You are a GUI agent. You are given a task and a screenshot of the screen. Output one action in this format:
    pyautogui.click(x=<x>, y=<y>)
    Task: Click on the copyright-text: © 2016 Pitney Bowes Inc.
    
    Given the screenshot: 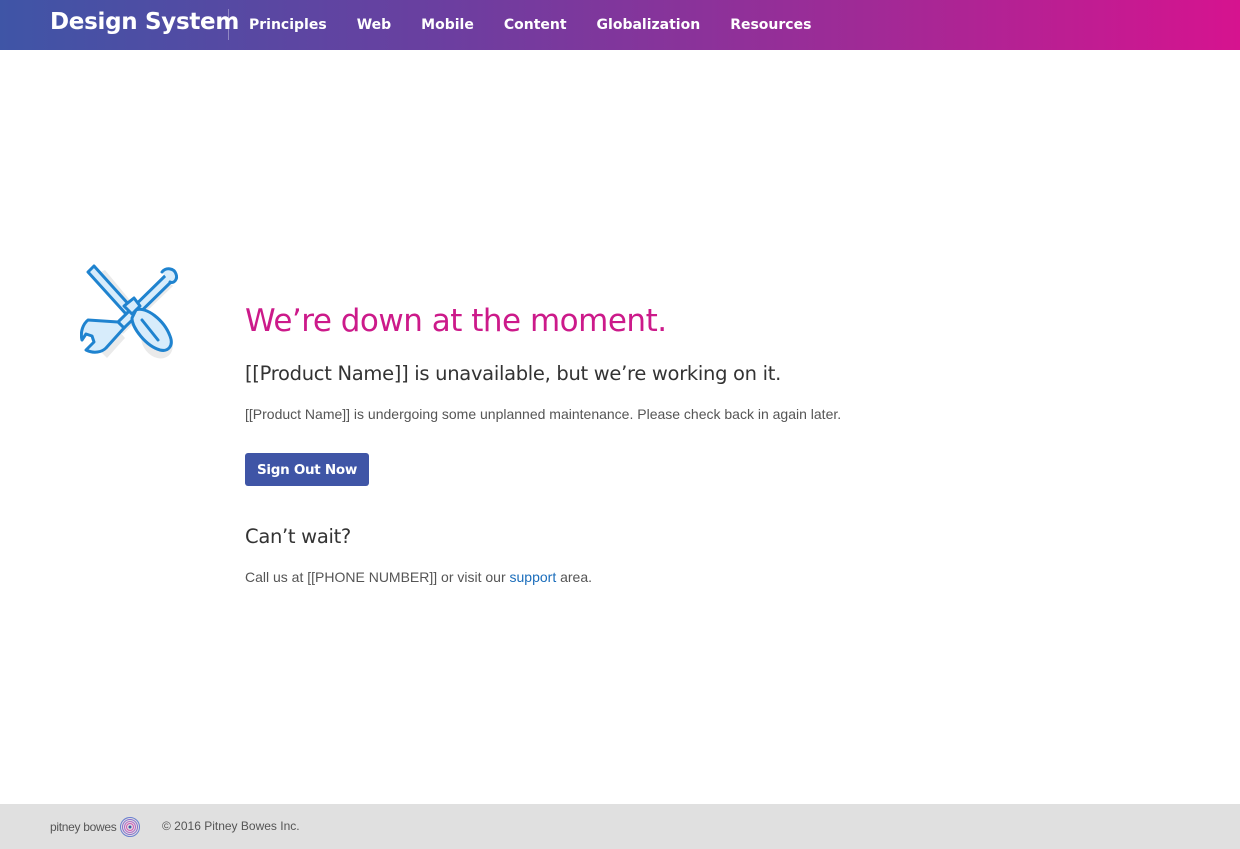 What is the action you would take?
    pyautogui.click(x=231, y=826)
    